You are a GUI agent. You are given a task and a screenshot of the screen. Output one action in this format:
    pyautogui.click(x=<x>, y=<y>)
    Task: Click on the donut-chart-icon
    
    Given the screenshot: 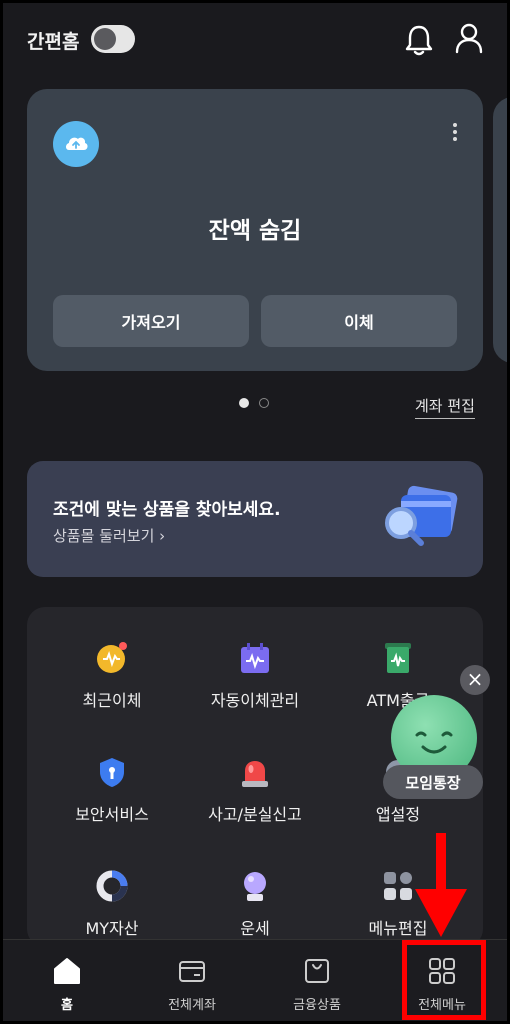 What is the action you would take?
    pyautogui.click(x=112, y=886)
    